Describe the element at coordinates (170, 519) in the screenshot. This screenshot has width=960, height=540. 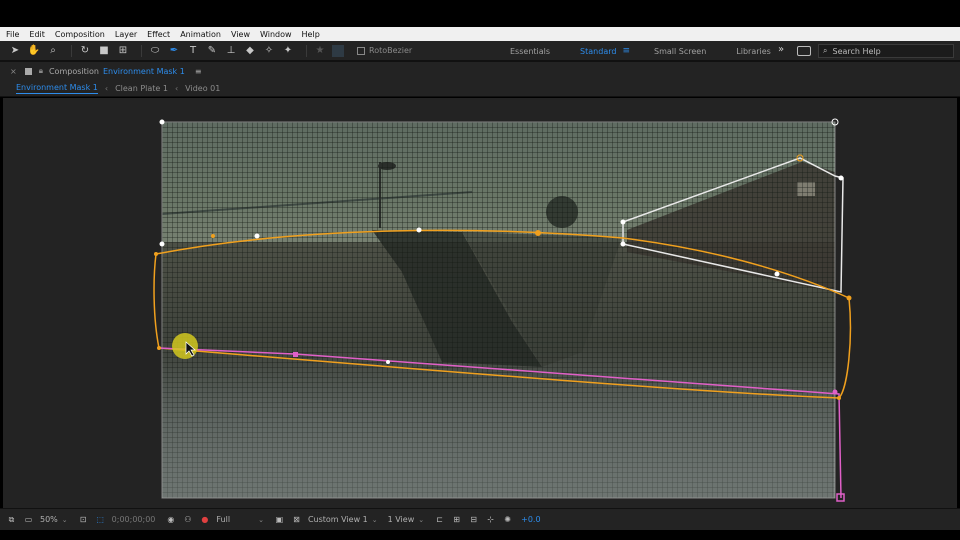
I see `snapshot-icon: ◉` at that location.